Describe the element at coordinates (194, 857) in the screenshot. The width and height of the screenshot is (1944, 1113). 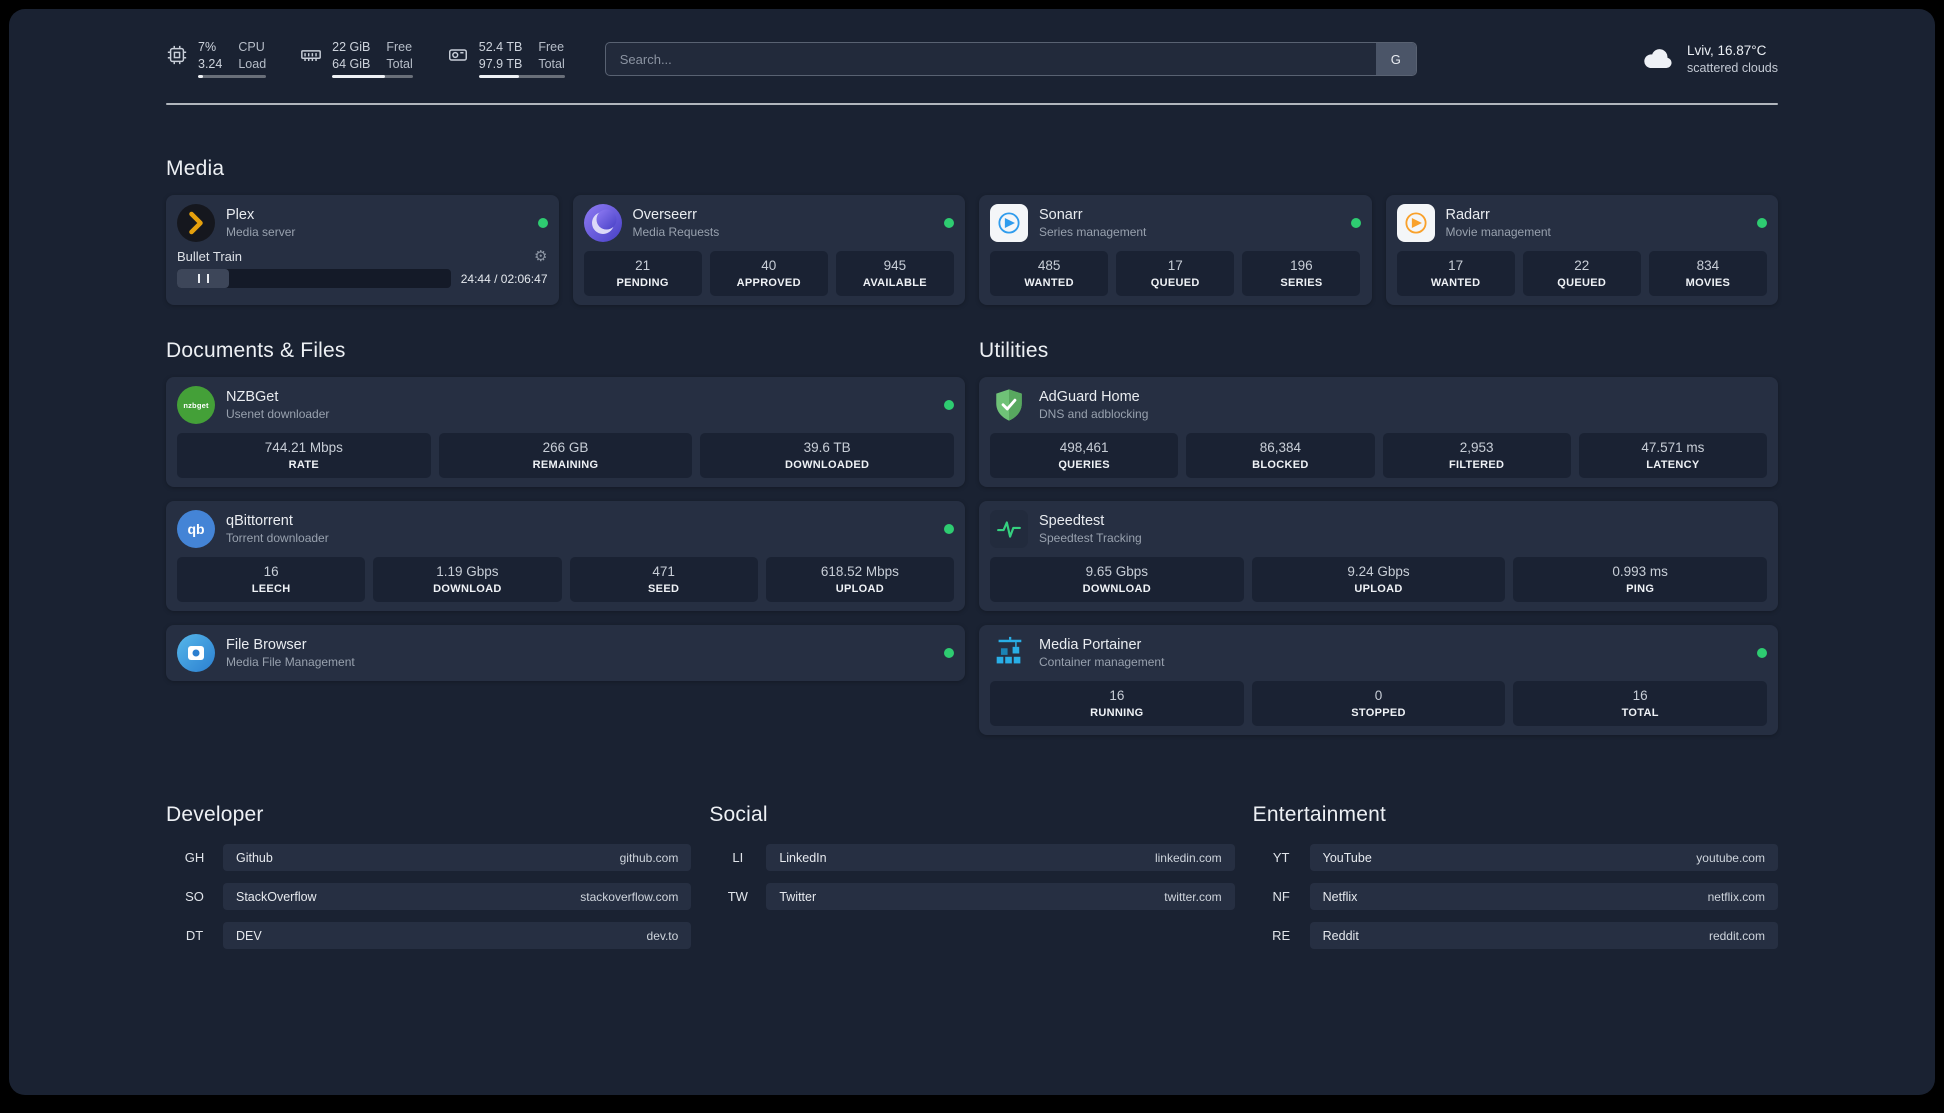
I see `bookmark-abbr: GH` at that location.